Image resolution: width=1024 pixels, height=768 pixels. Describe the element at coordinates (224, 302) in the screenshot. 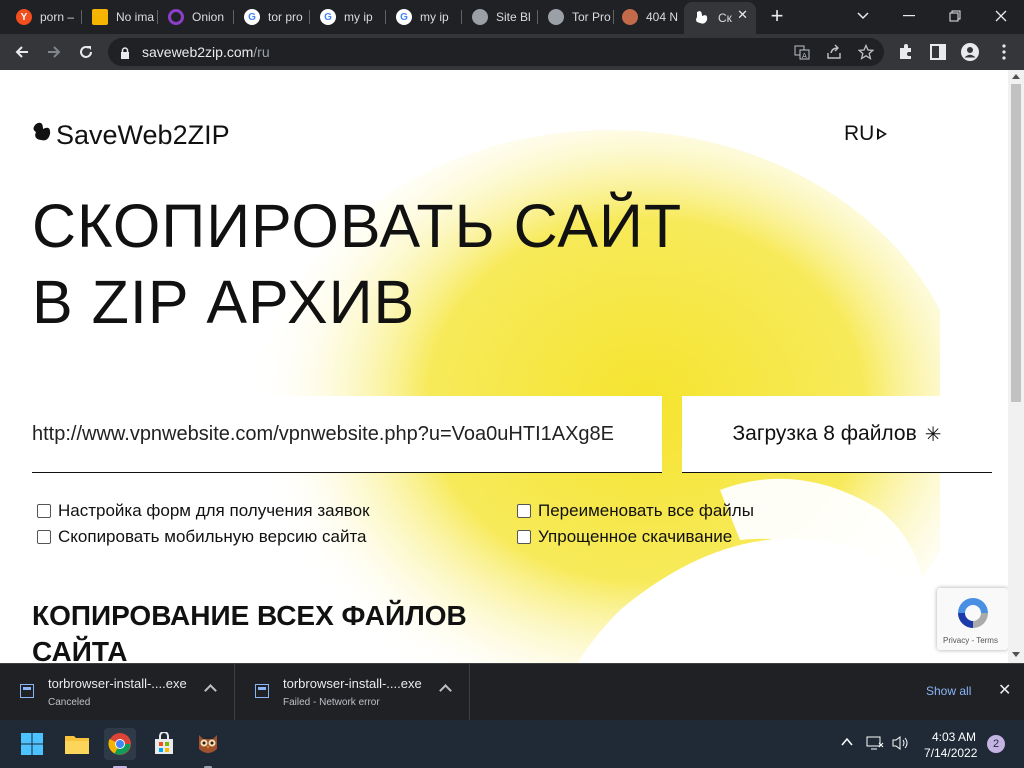

I see `title-line: В ZIP АРХИВ` at that location.